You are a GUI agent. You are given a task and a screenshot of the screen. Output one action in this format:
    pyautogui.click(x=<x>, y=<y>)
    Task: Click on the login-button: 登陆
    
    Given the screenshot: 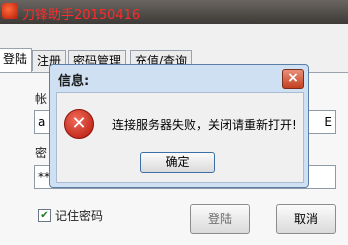 What is the action you would take?
    pyautogui.click(x=220, y=219)
    